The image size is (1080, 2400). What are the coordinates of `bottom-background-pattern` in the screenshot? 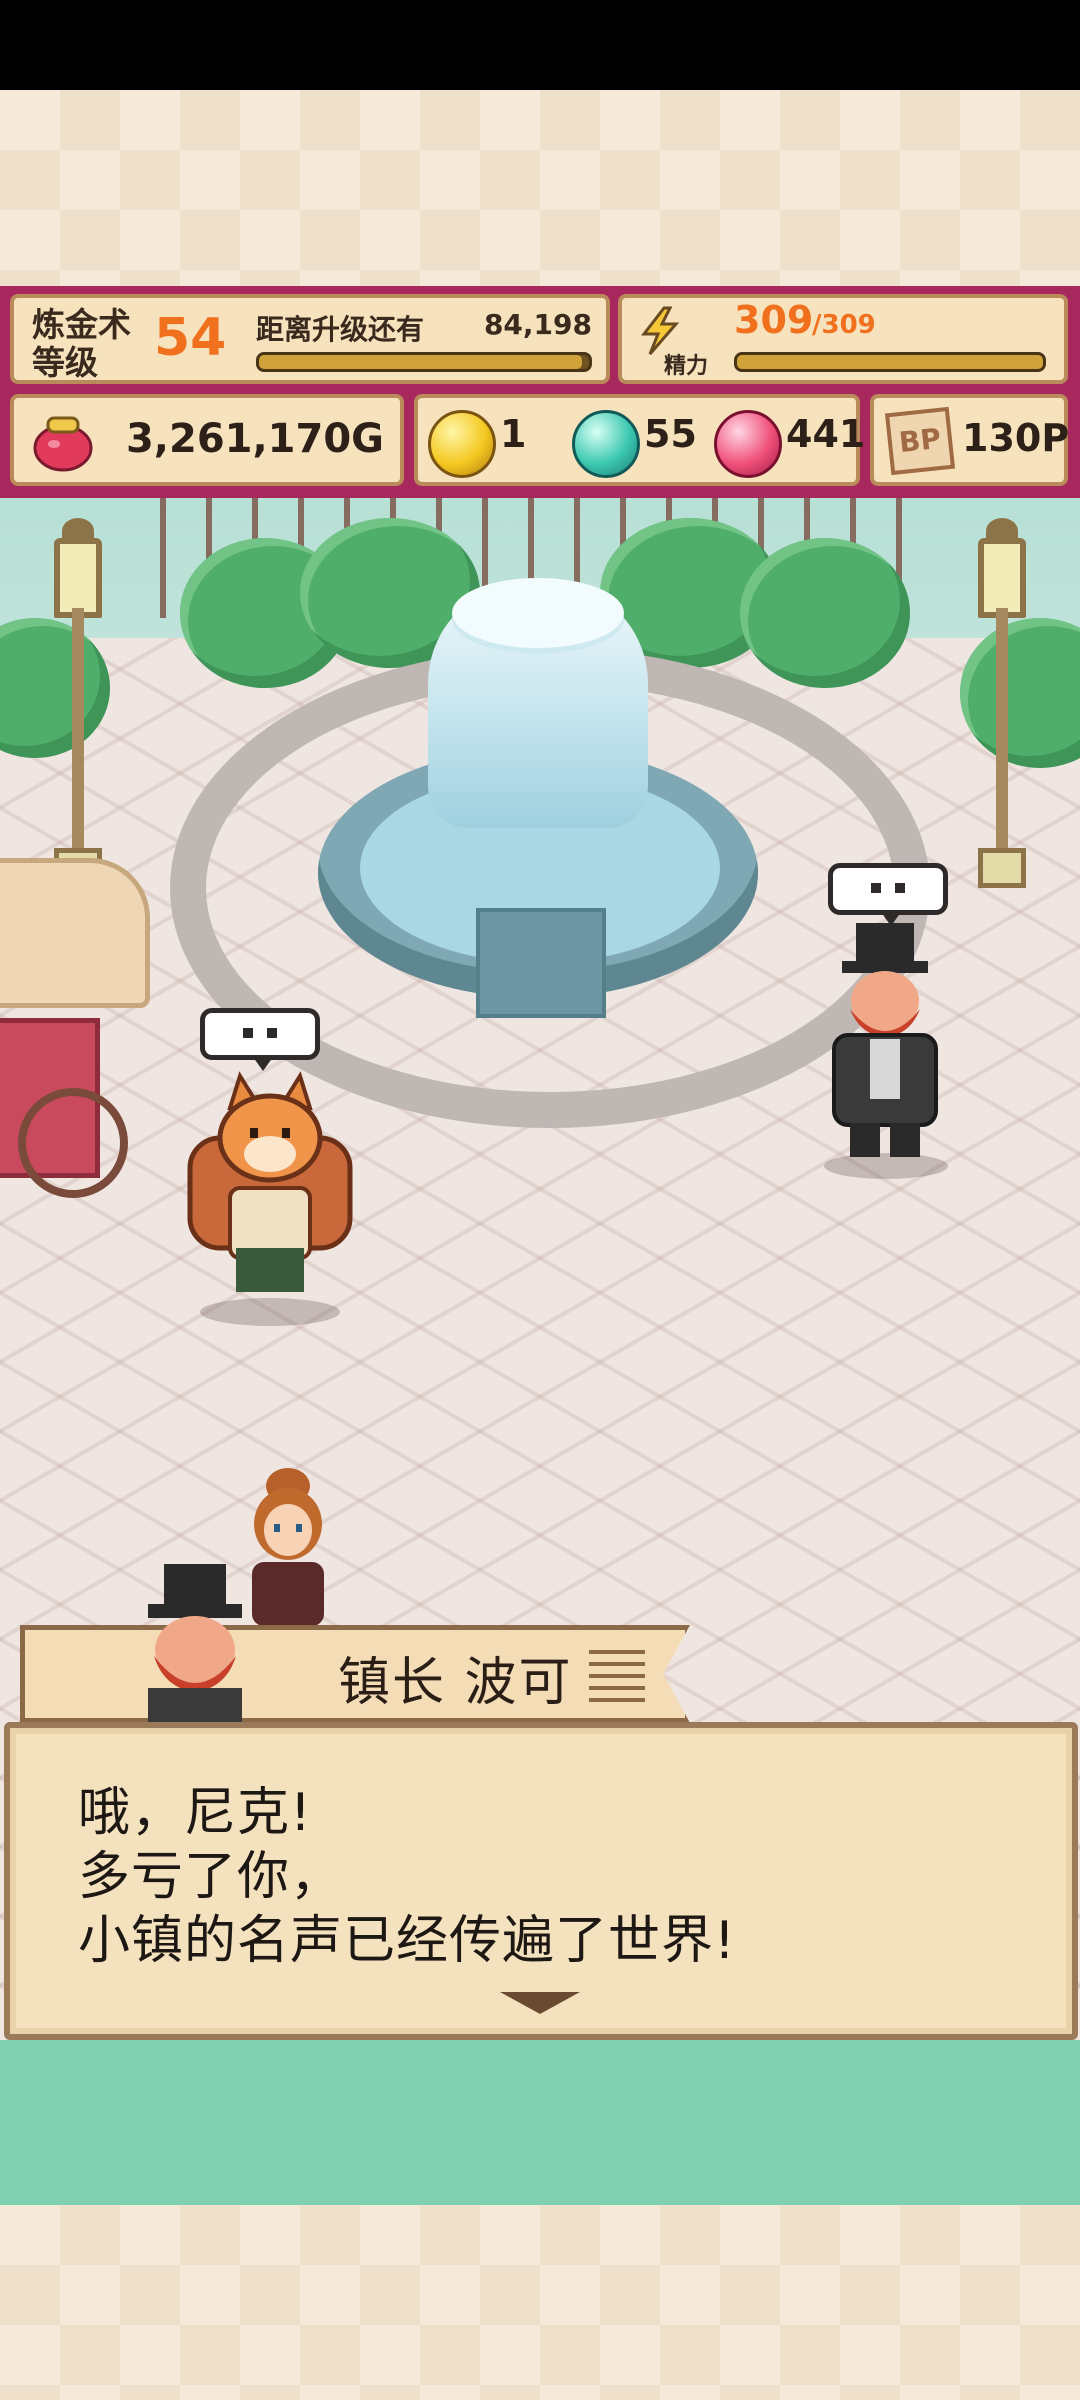 It's located at (540, 2302).